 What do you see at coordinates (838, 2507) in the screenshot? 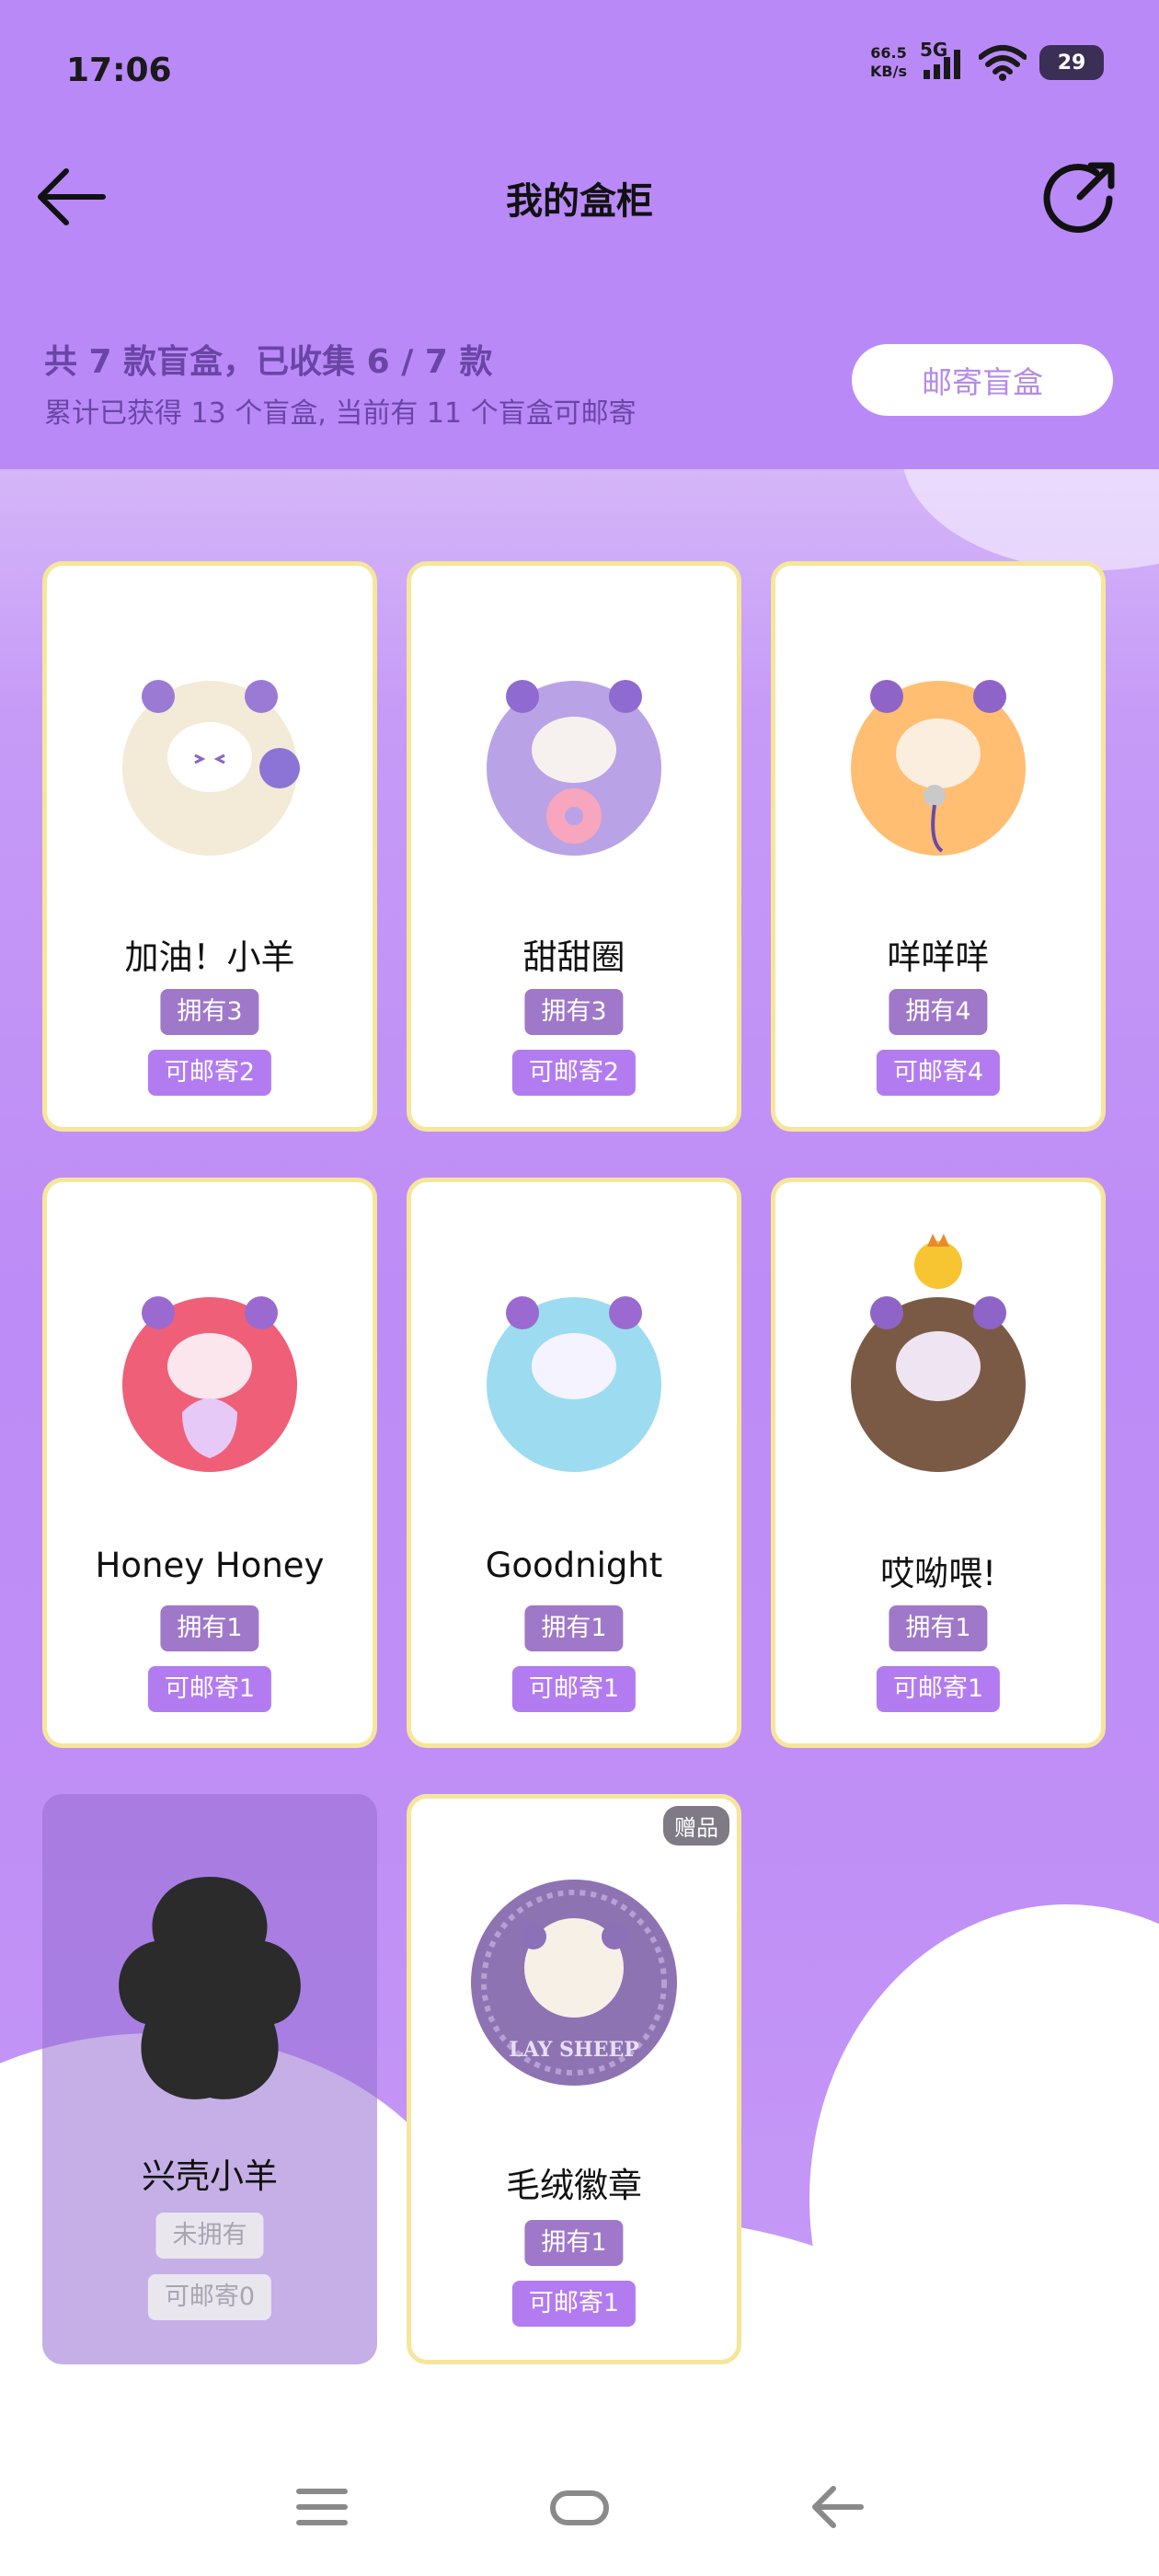
I see `back-icon` at bounding box center [838, 2507].